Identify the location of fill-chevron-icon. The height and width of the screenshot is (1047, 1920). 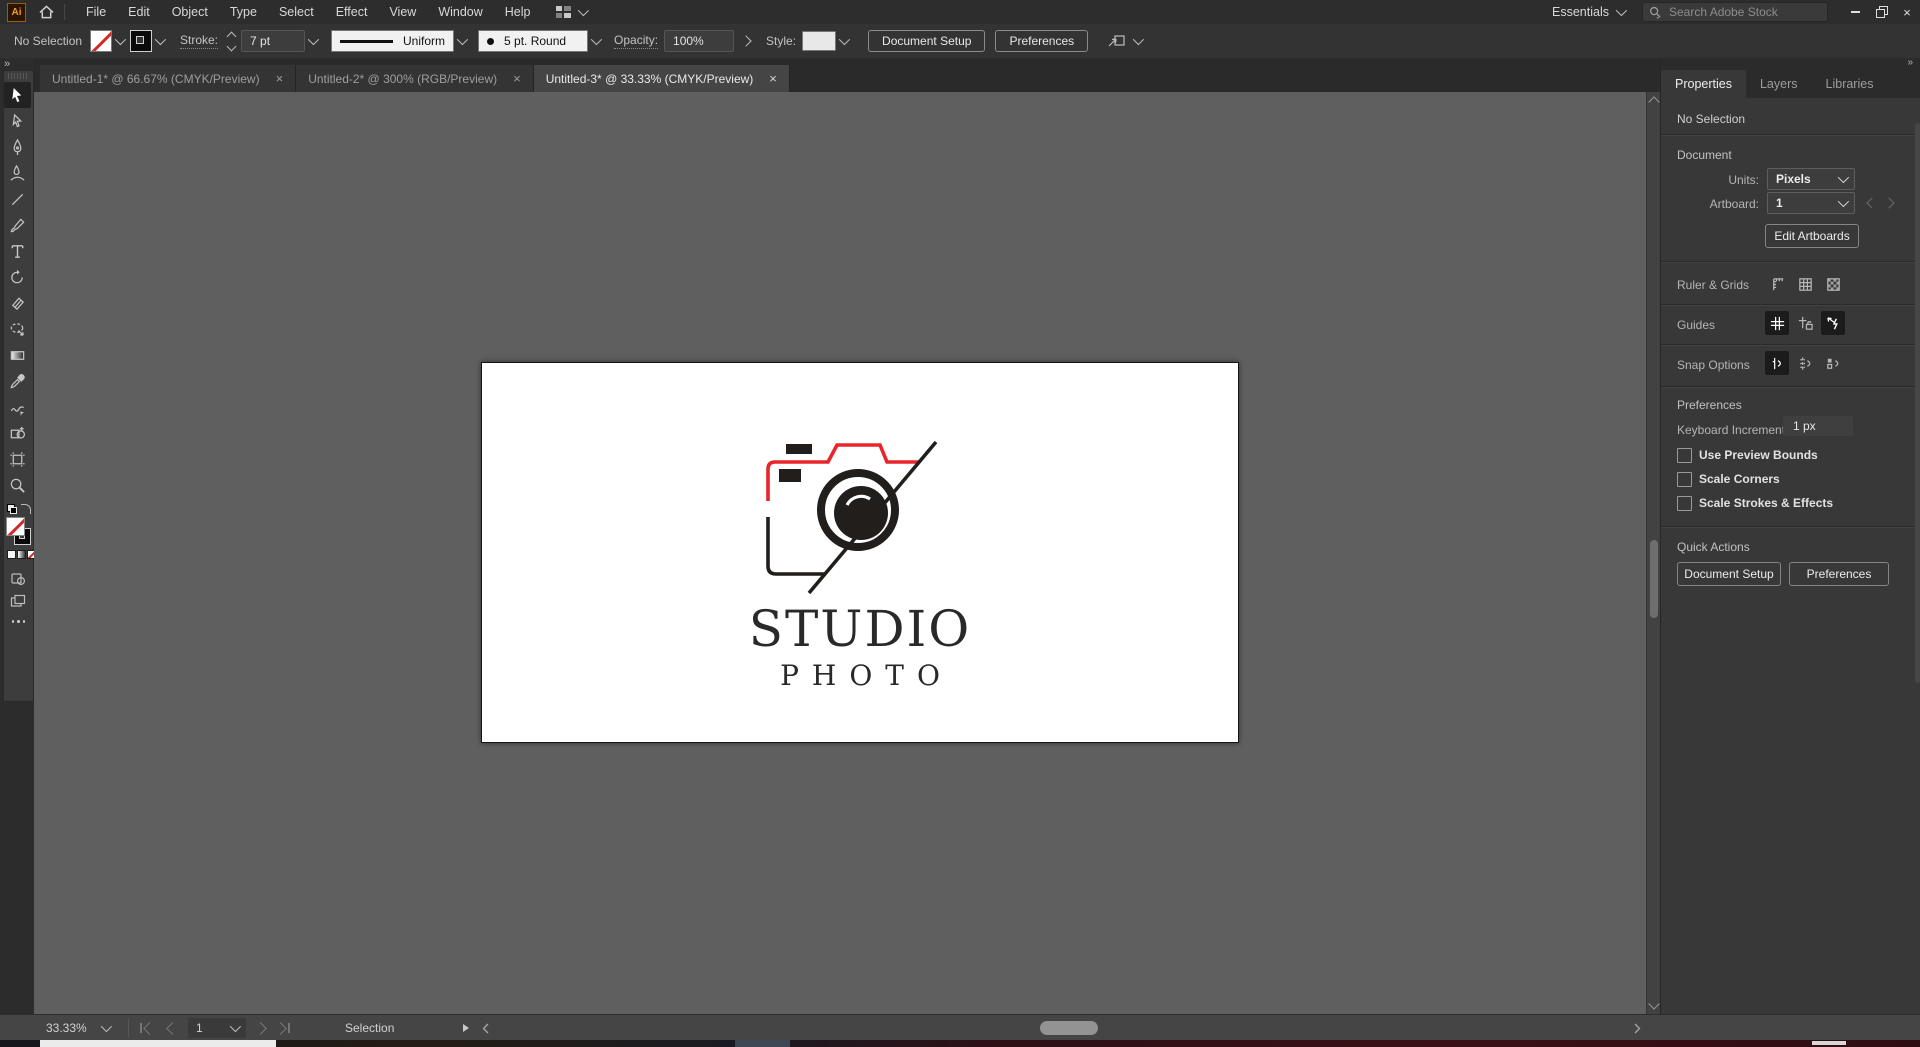
(119, 41).